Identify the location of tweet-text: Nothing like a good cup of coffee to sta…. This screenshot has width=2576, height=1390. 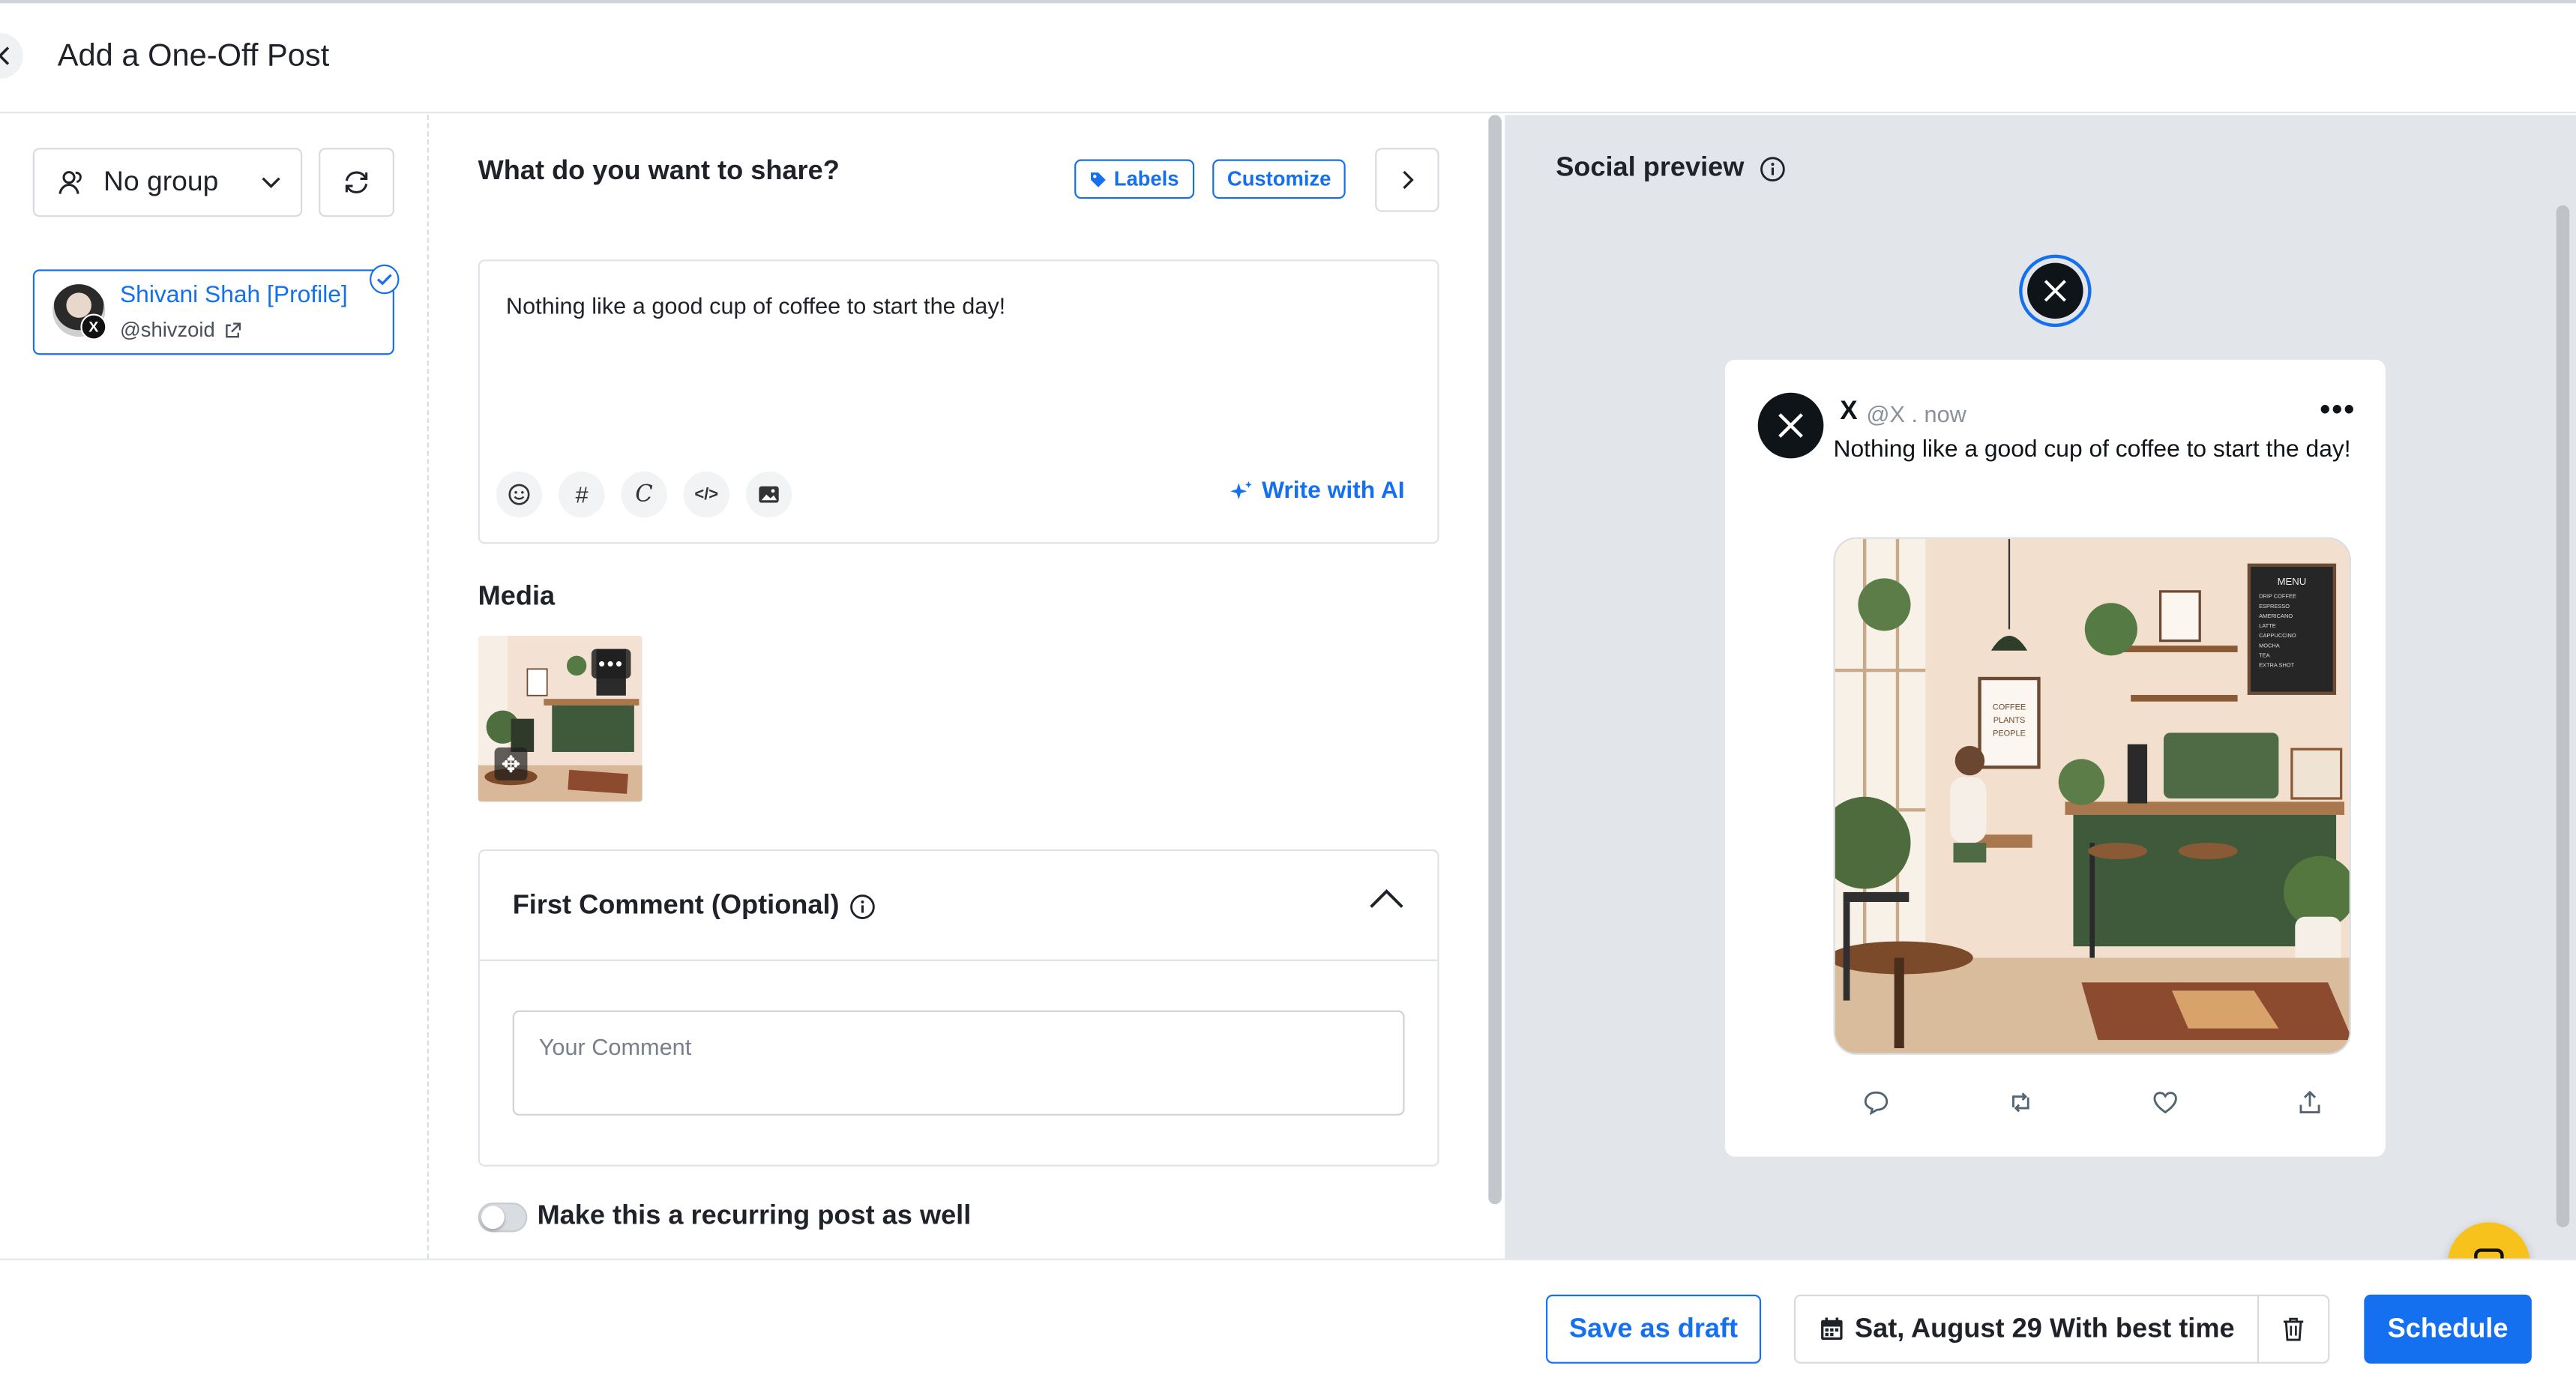
(2092, 450).